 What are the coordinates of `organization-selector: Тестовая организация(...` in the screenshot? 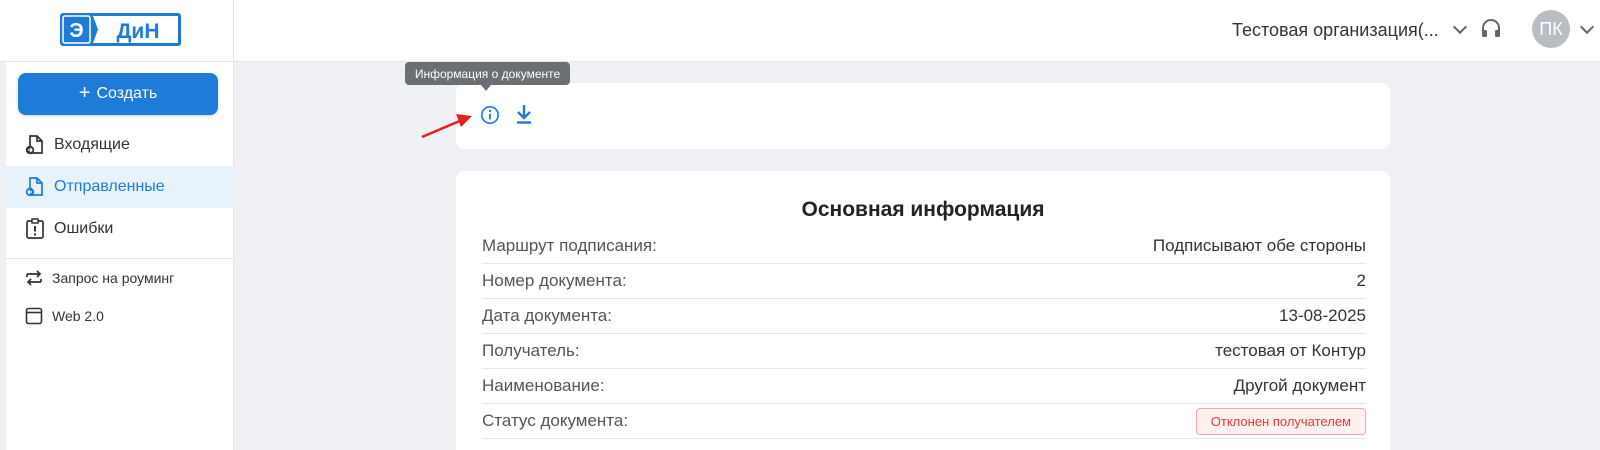 It's located at (1349, 30).